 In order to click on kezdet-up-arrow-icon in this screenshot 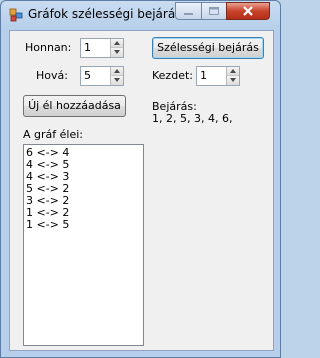, I will do `click(232, 71)`.